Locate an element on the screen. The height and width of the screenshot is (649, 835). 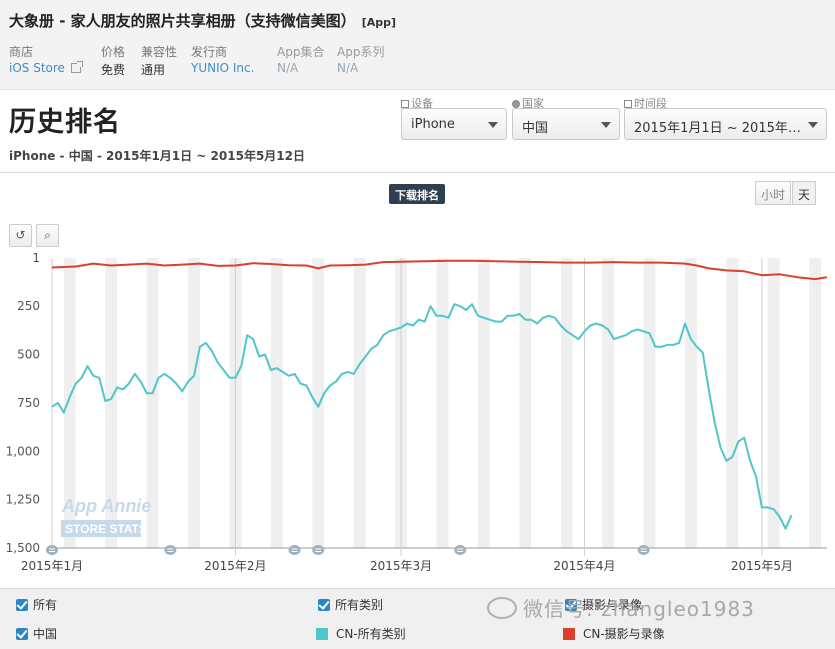
meta-collection: App集合 N/A is located at coordinates (300, 59).